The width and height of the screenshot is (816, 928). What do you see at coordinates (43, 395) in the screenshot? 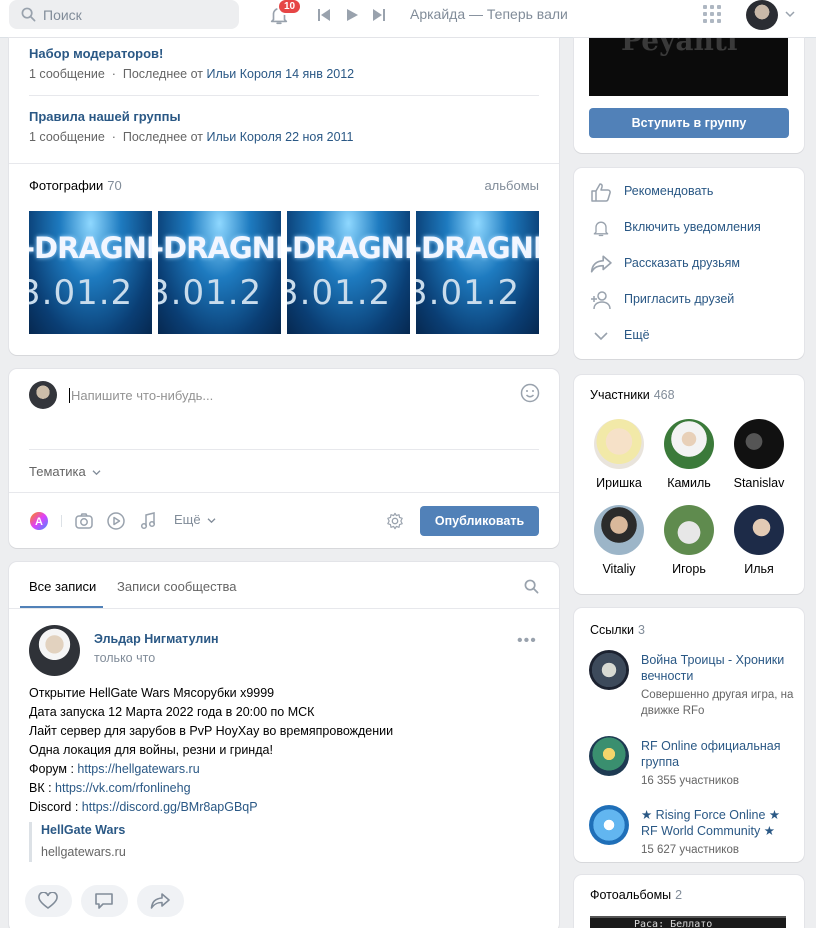
I see `composer-avatar` at bounding box center [43, 395].